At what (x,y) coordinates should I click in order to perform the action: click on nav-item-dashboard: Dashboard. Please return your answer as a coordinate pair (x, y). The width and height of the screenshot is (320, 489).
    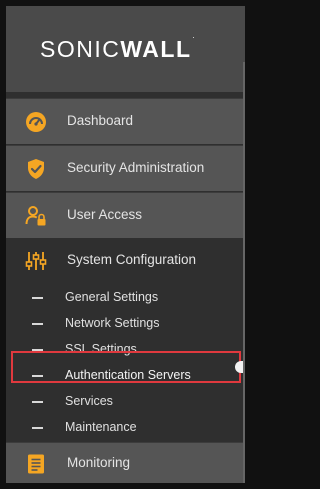
    Looking at the image, I should click on (124, 121).